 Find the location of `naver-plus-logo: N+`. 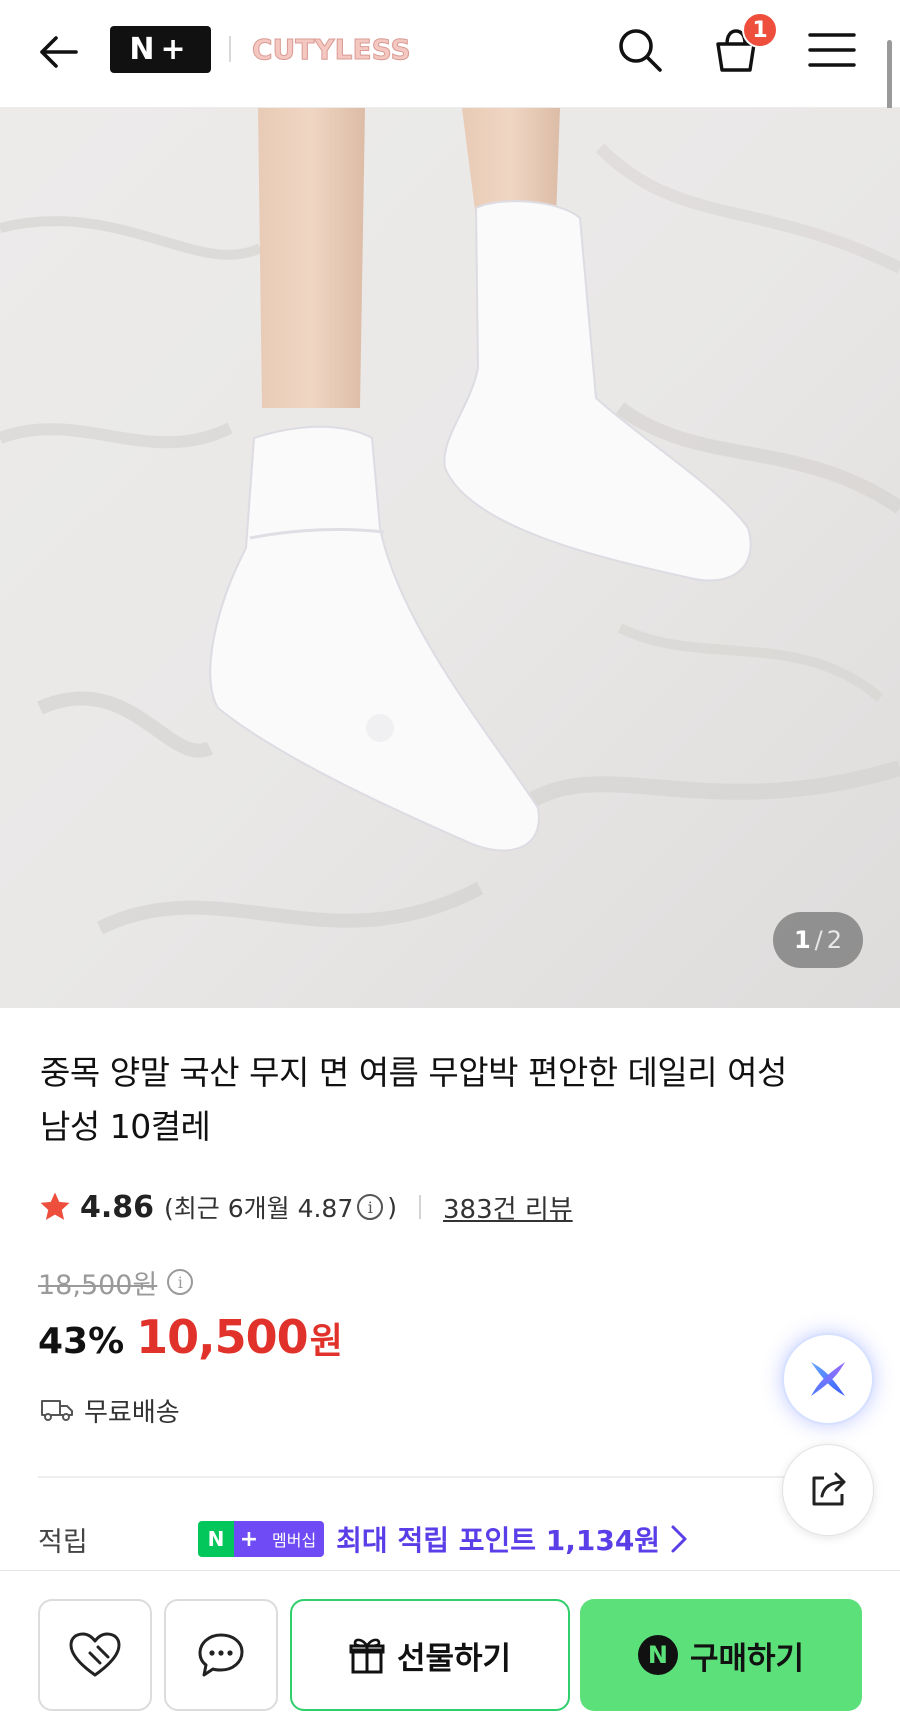

naver-plus-logo: N+ is located at coordinates (160, 49).